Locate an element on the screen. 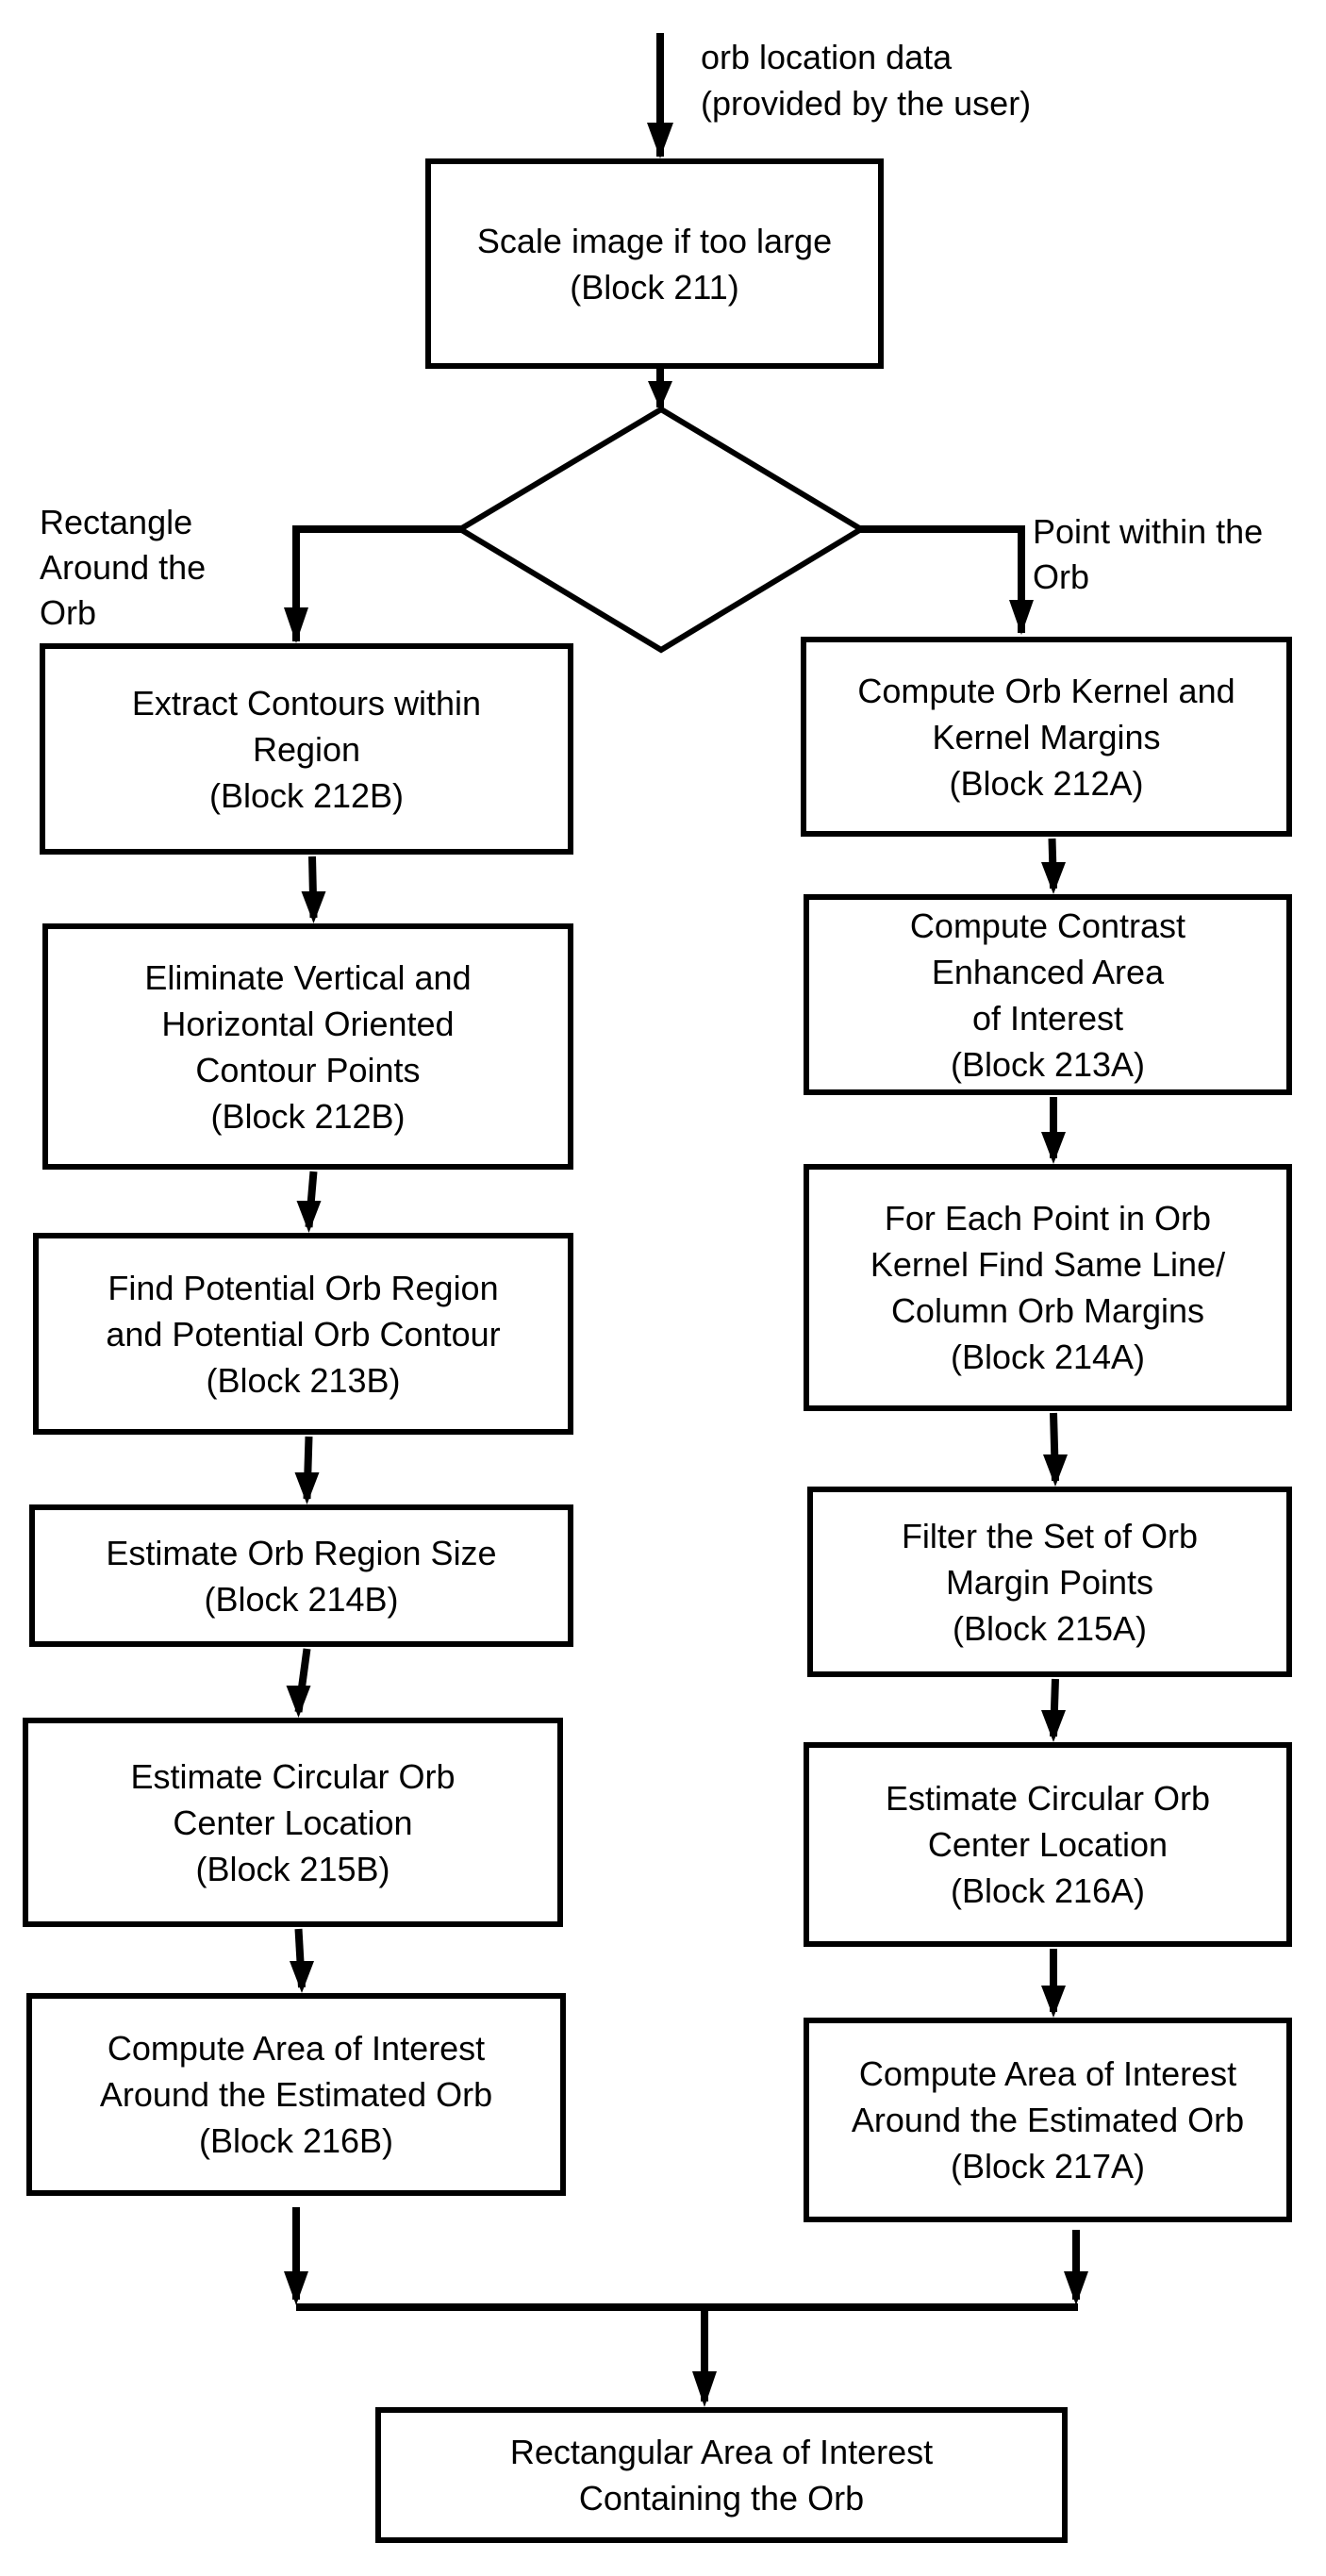 This screenshot has width=1326, height=2576. block-text: Extract Contours within is located at coordinates (306, 703).